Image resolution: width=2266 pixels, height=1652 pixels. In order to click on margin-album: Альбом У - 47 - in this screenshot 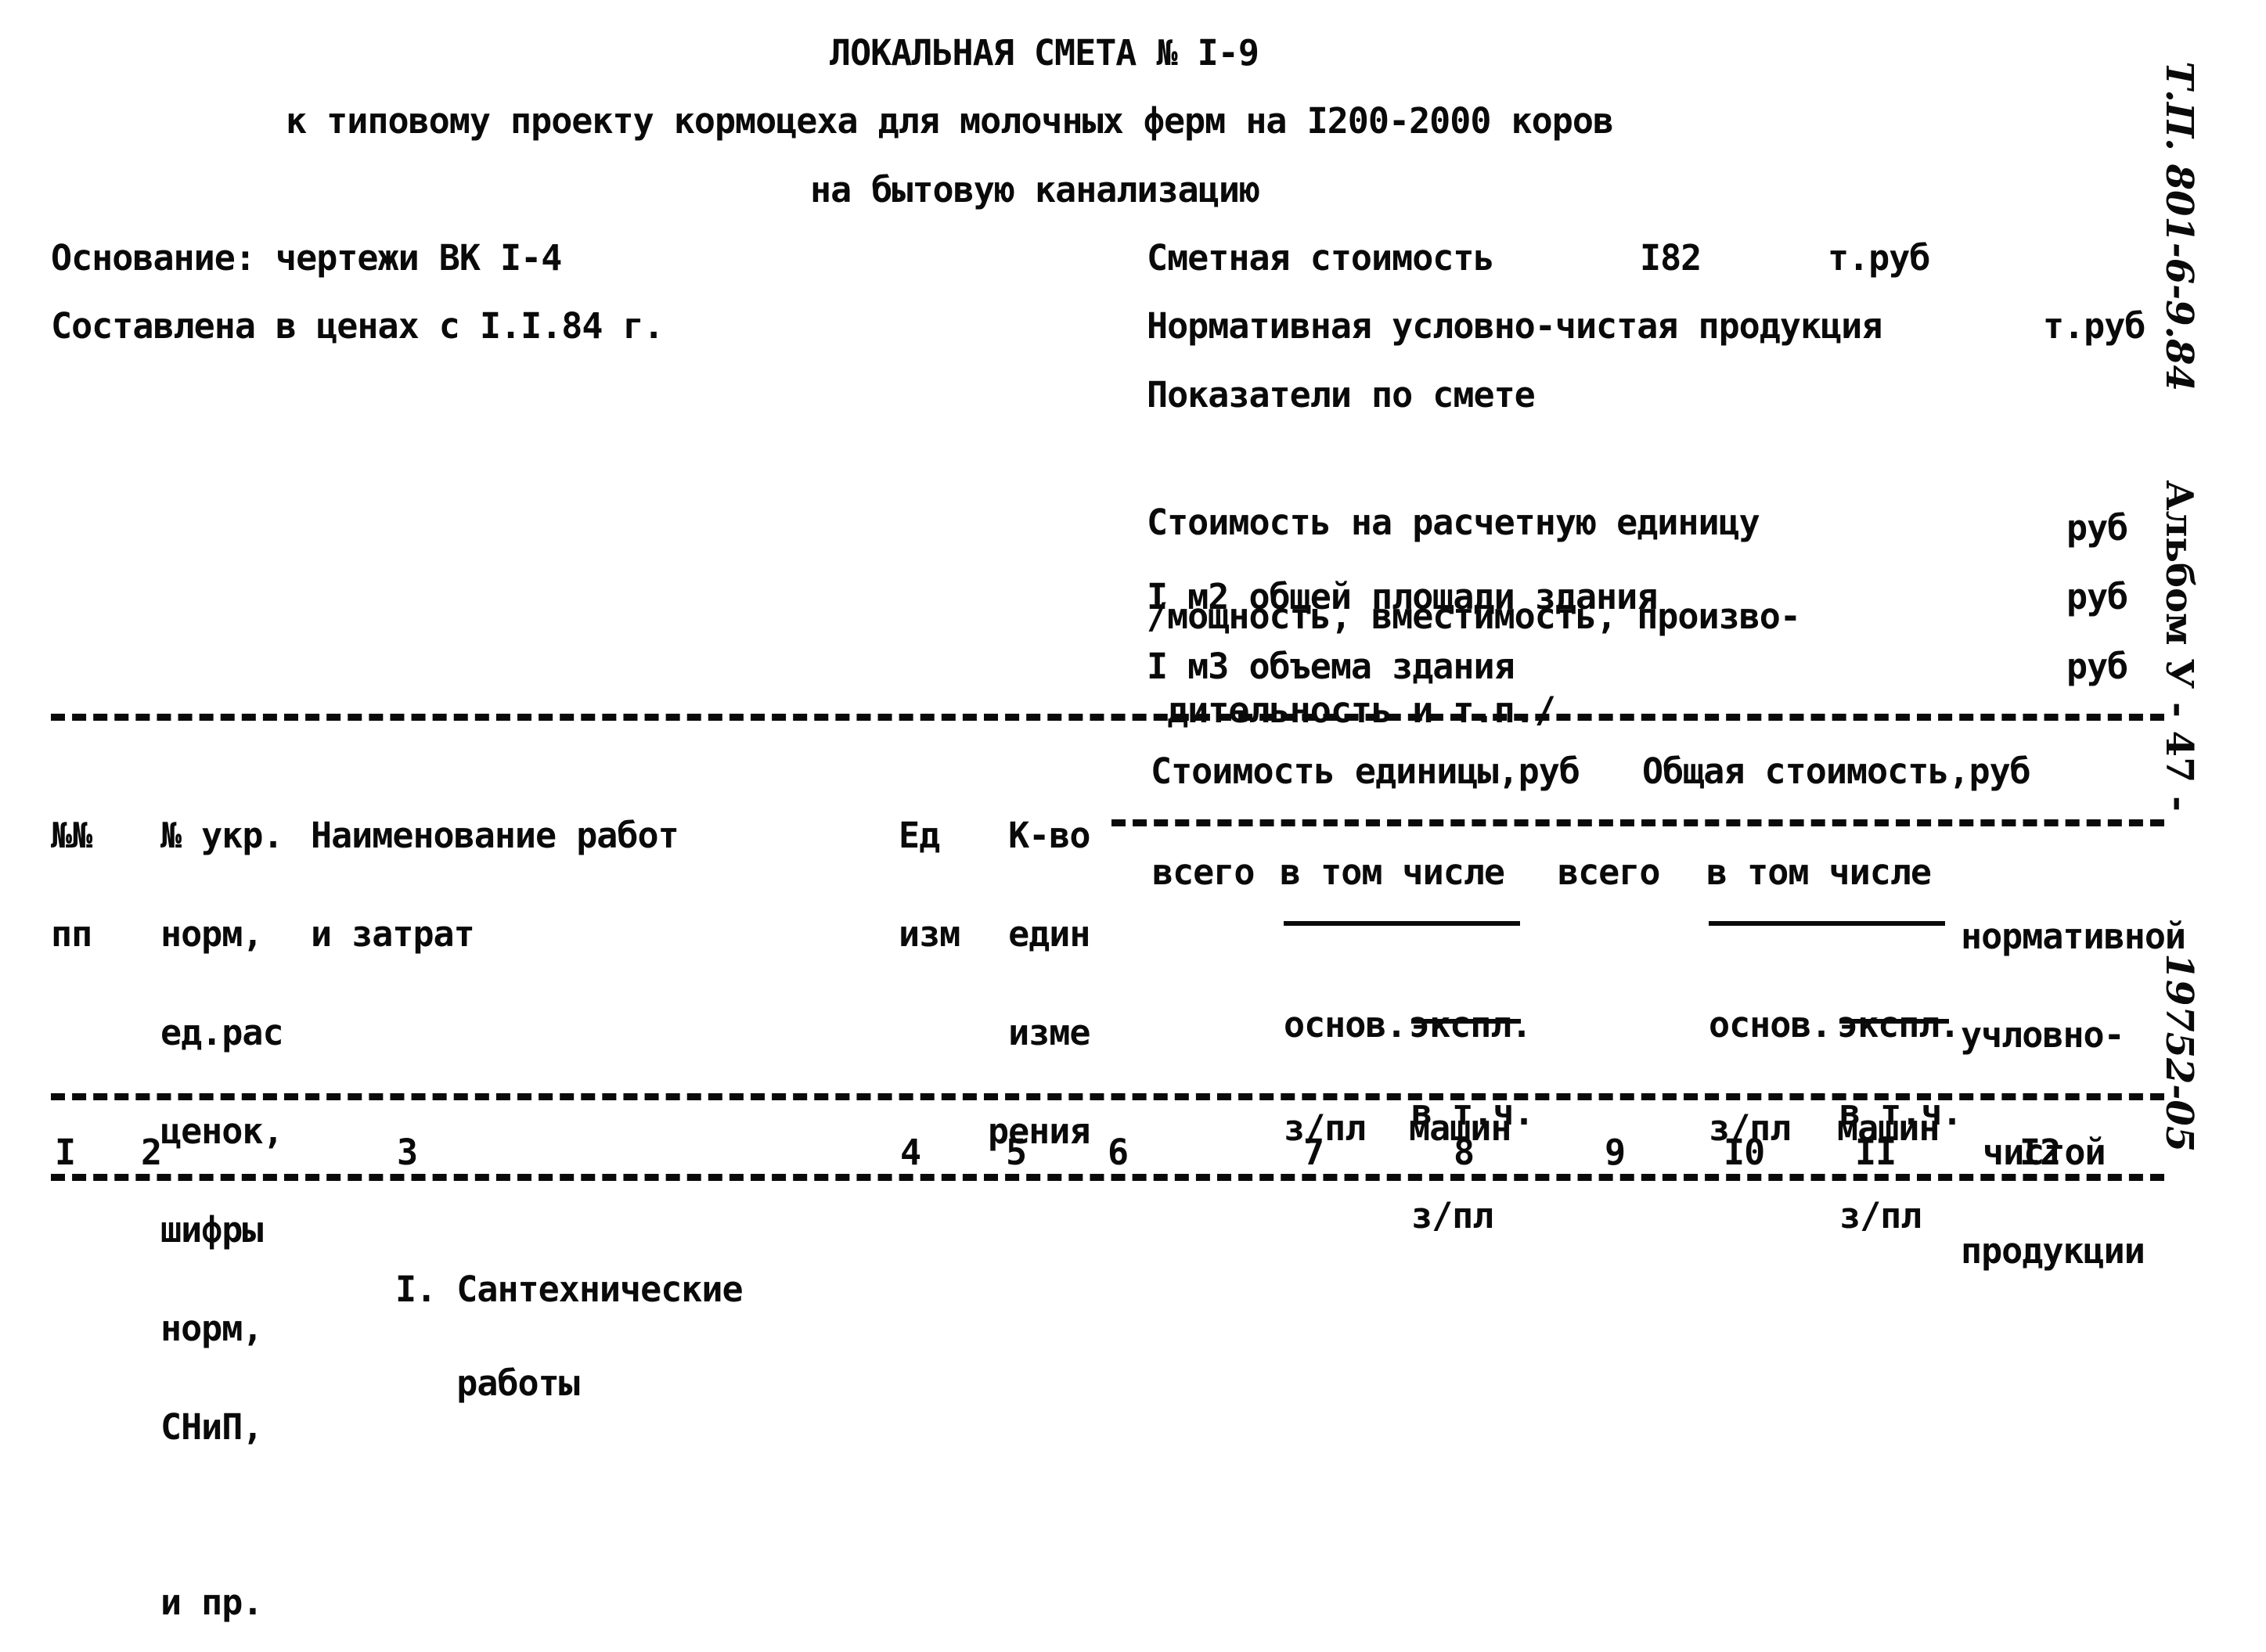, I will do `click(2201, 633)`.